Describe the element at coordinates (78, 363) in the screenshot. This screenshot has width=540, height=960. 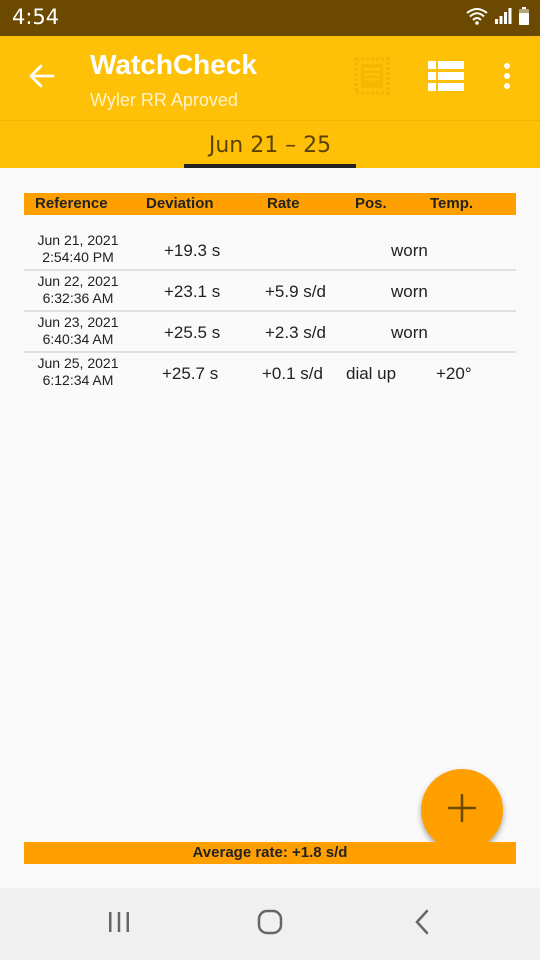
I see `reference-date: Jun 25, 2021` at that location.